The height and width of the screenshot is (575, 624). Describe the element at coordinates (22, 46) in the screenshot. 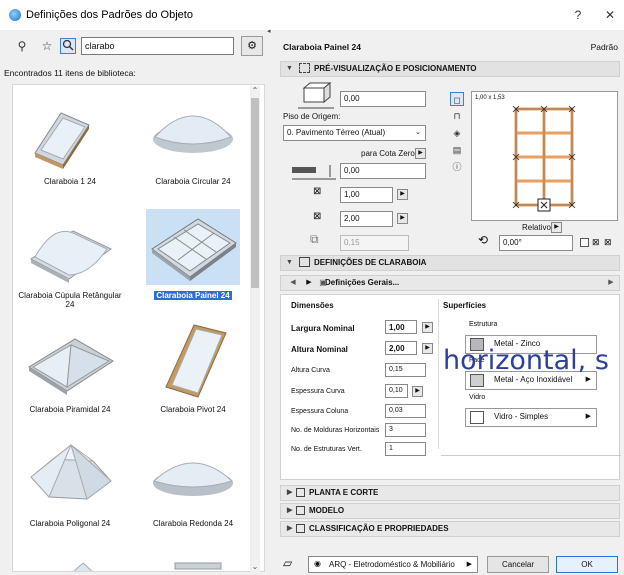

I see `folder-tree-icon: ⚲` at that location.